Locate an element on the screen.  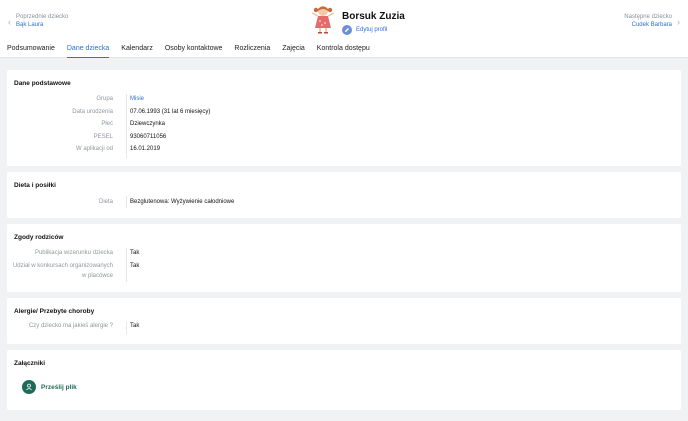
previous-child-link: ‹ Poprzednie dziecko Bąk Laura is located at coordinates (38, 21).